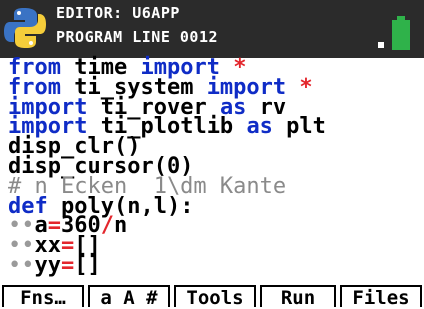 Image resolution: width=424 pixels, height=309 pixels. Describe the element at coordinates (121, 226) in the screenshot. I see `code-token: n` at that location.